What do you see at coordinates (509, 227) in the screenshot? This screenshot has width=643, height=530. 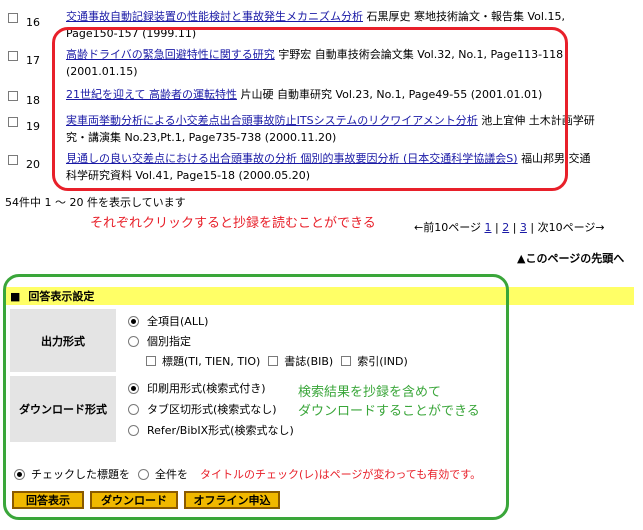 I see `pagination: ←前10ページ 1 | 2 | 3 | 次10ページ→` at bounding box center [509, 227].